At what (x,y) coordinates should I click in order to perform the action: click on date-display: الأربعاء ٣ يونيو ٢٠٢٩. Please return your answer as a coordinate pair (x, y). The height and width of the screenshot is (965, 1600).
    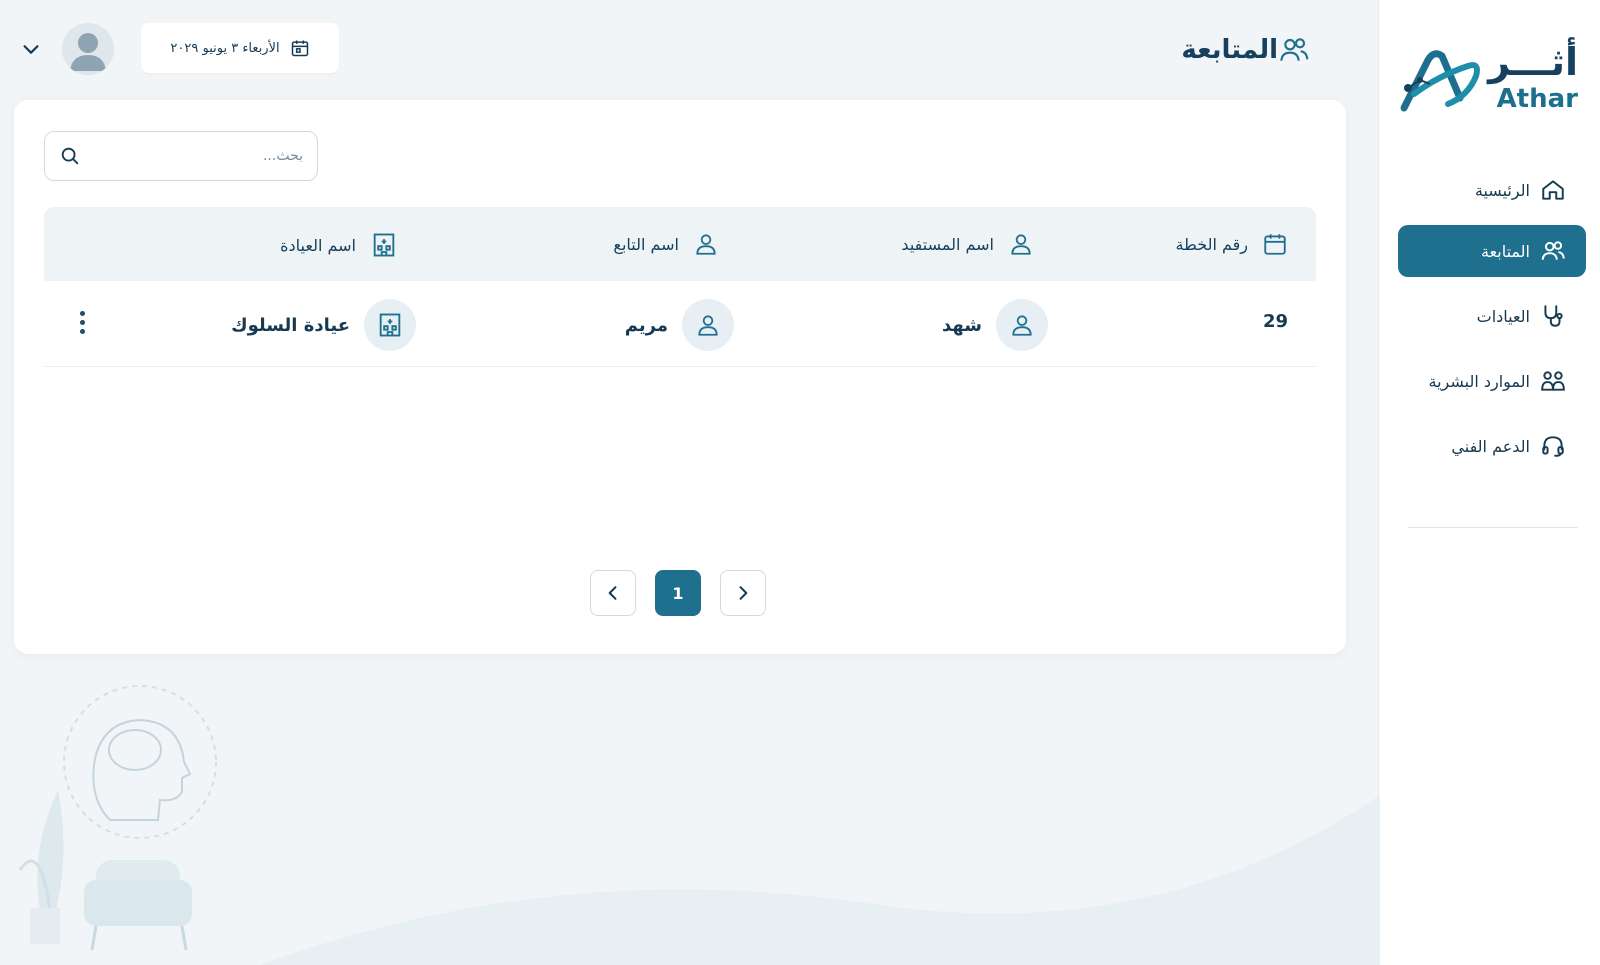
    Looking at the image, I should click on (240, 48).